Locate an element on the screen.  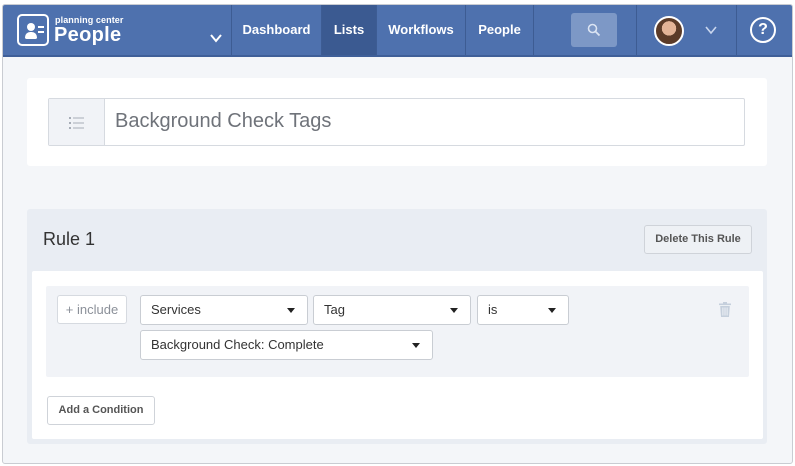
search-button is located at coordinates (594, 30).